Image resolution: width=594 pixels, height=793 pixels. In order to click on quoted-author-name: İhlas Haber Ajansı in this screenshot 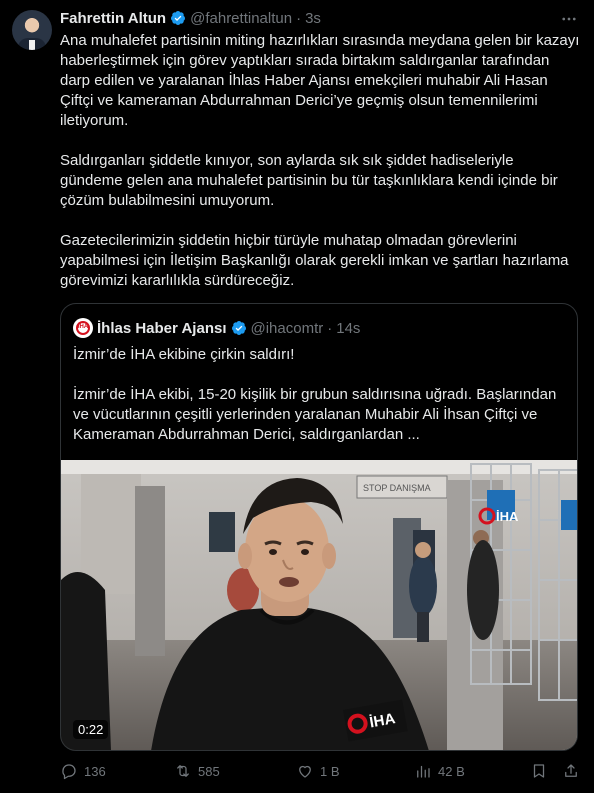, I will do `click(162, 328)`.